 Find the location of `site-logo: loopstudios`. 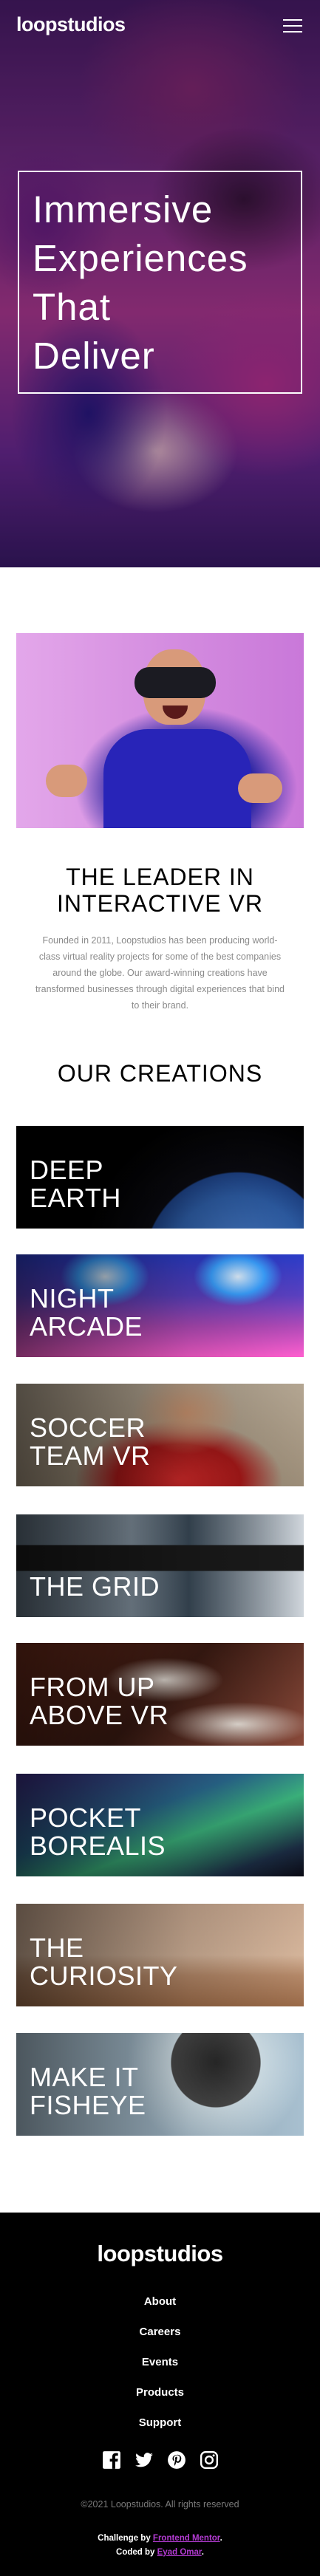

site-logo: loopstudios is located at coordinates (71, 25).